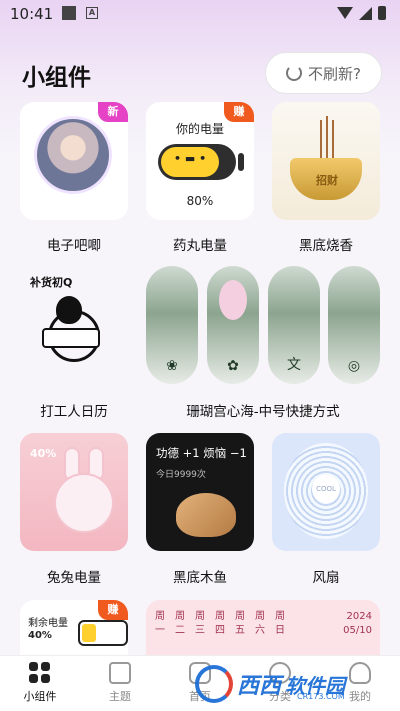 The image size is (400, 711). What do you see at coordinates (294, 325) in the screenshot?
I see `shortcut-panel: 文` at bounding box center [294, 325].